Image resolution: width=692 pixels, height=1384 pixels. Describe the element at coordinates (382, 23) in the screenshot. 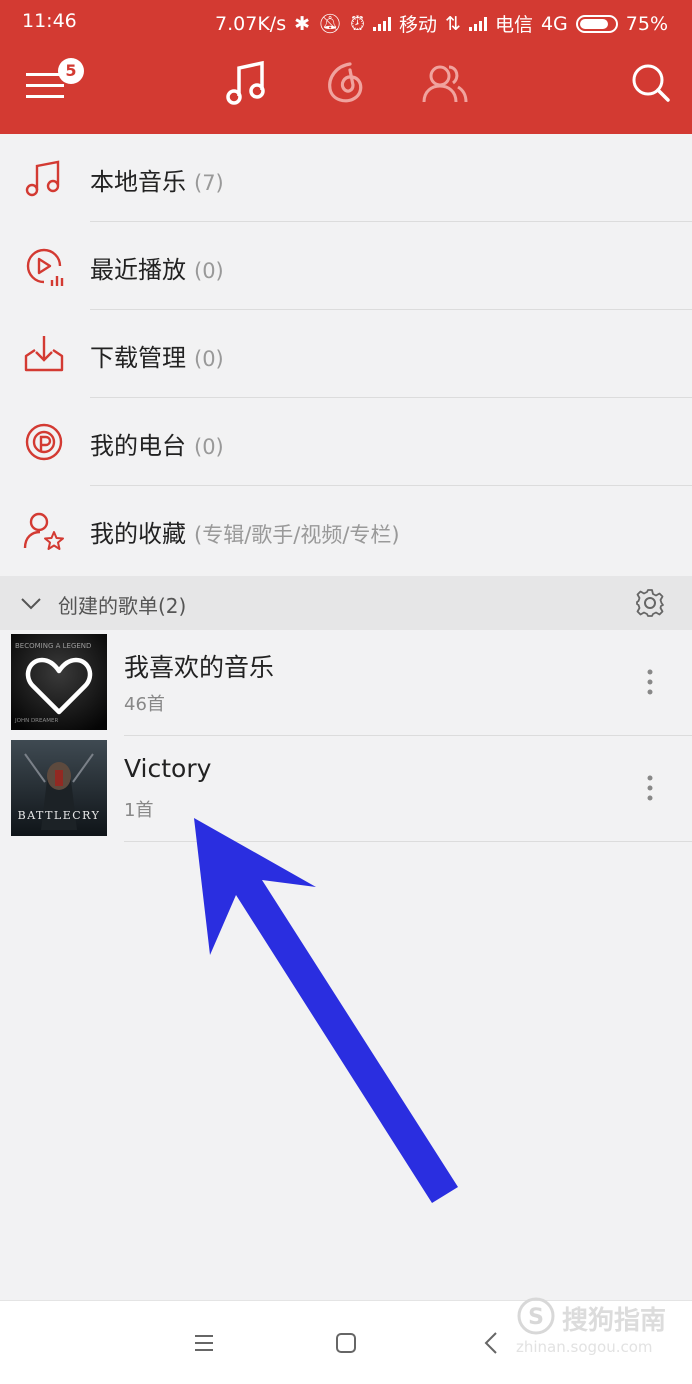

I see `signal-icon` at that location.